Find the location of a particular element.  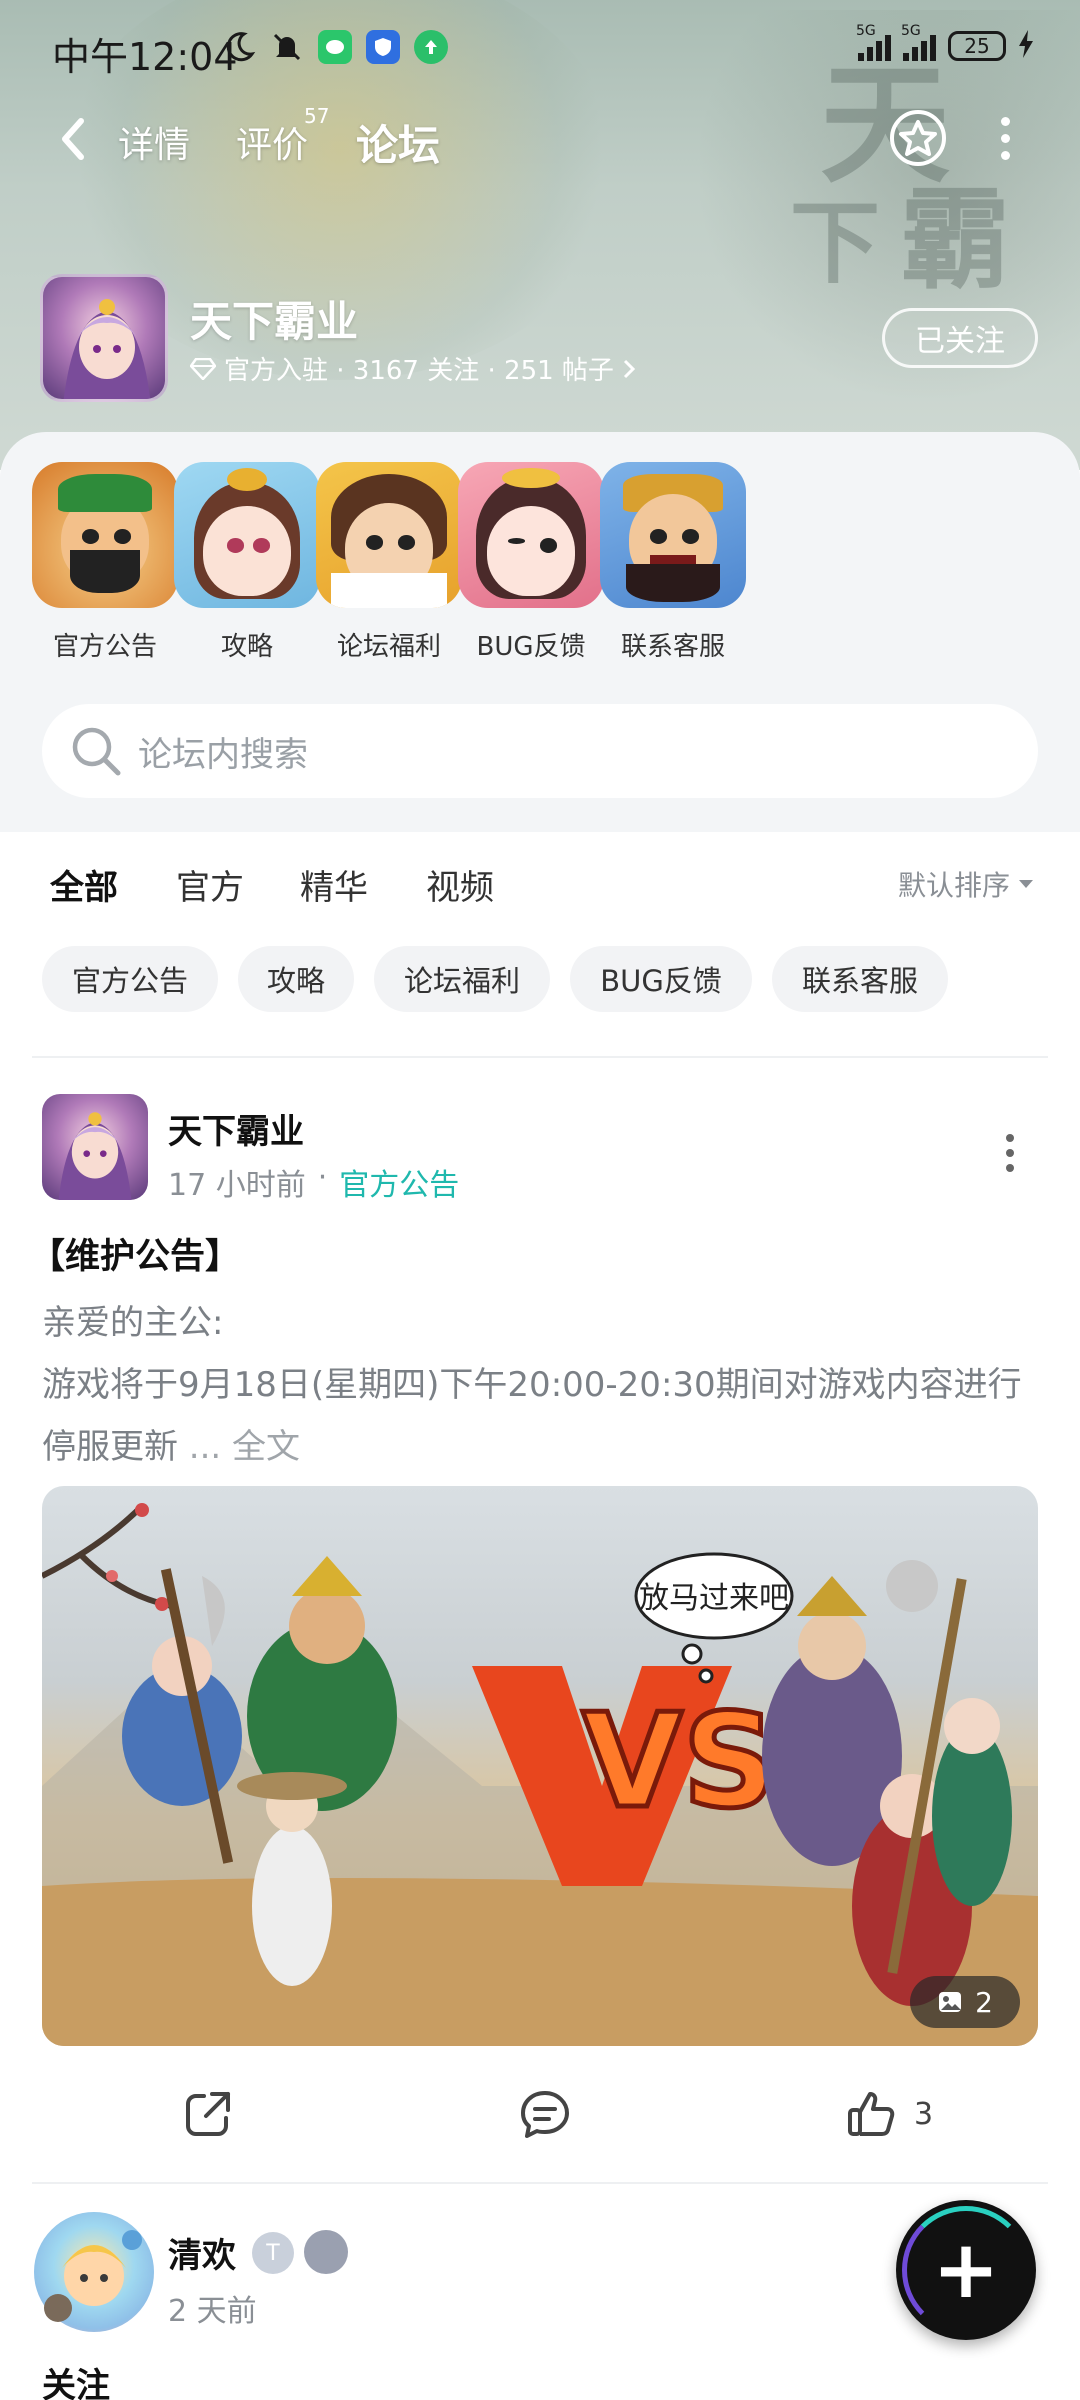

official-announcement-icon is located at coordinates (105, 535).